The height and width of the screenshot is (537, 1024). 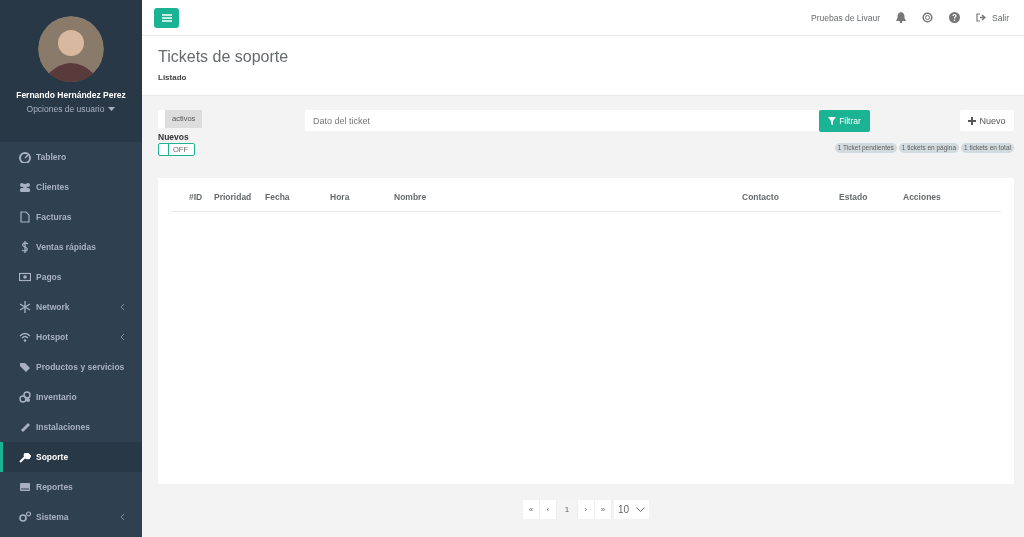 What do you see at coordinates (411, 198) in the screenshot?
I see `column-header: Nombre` at bounding box center [411, 198].